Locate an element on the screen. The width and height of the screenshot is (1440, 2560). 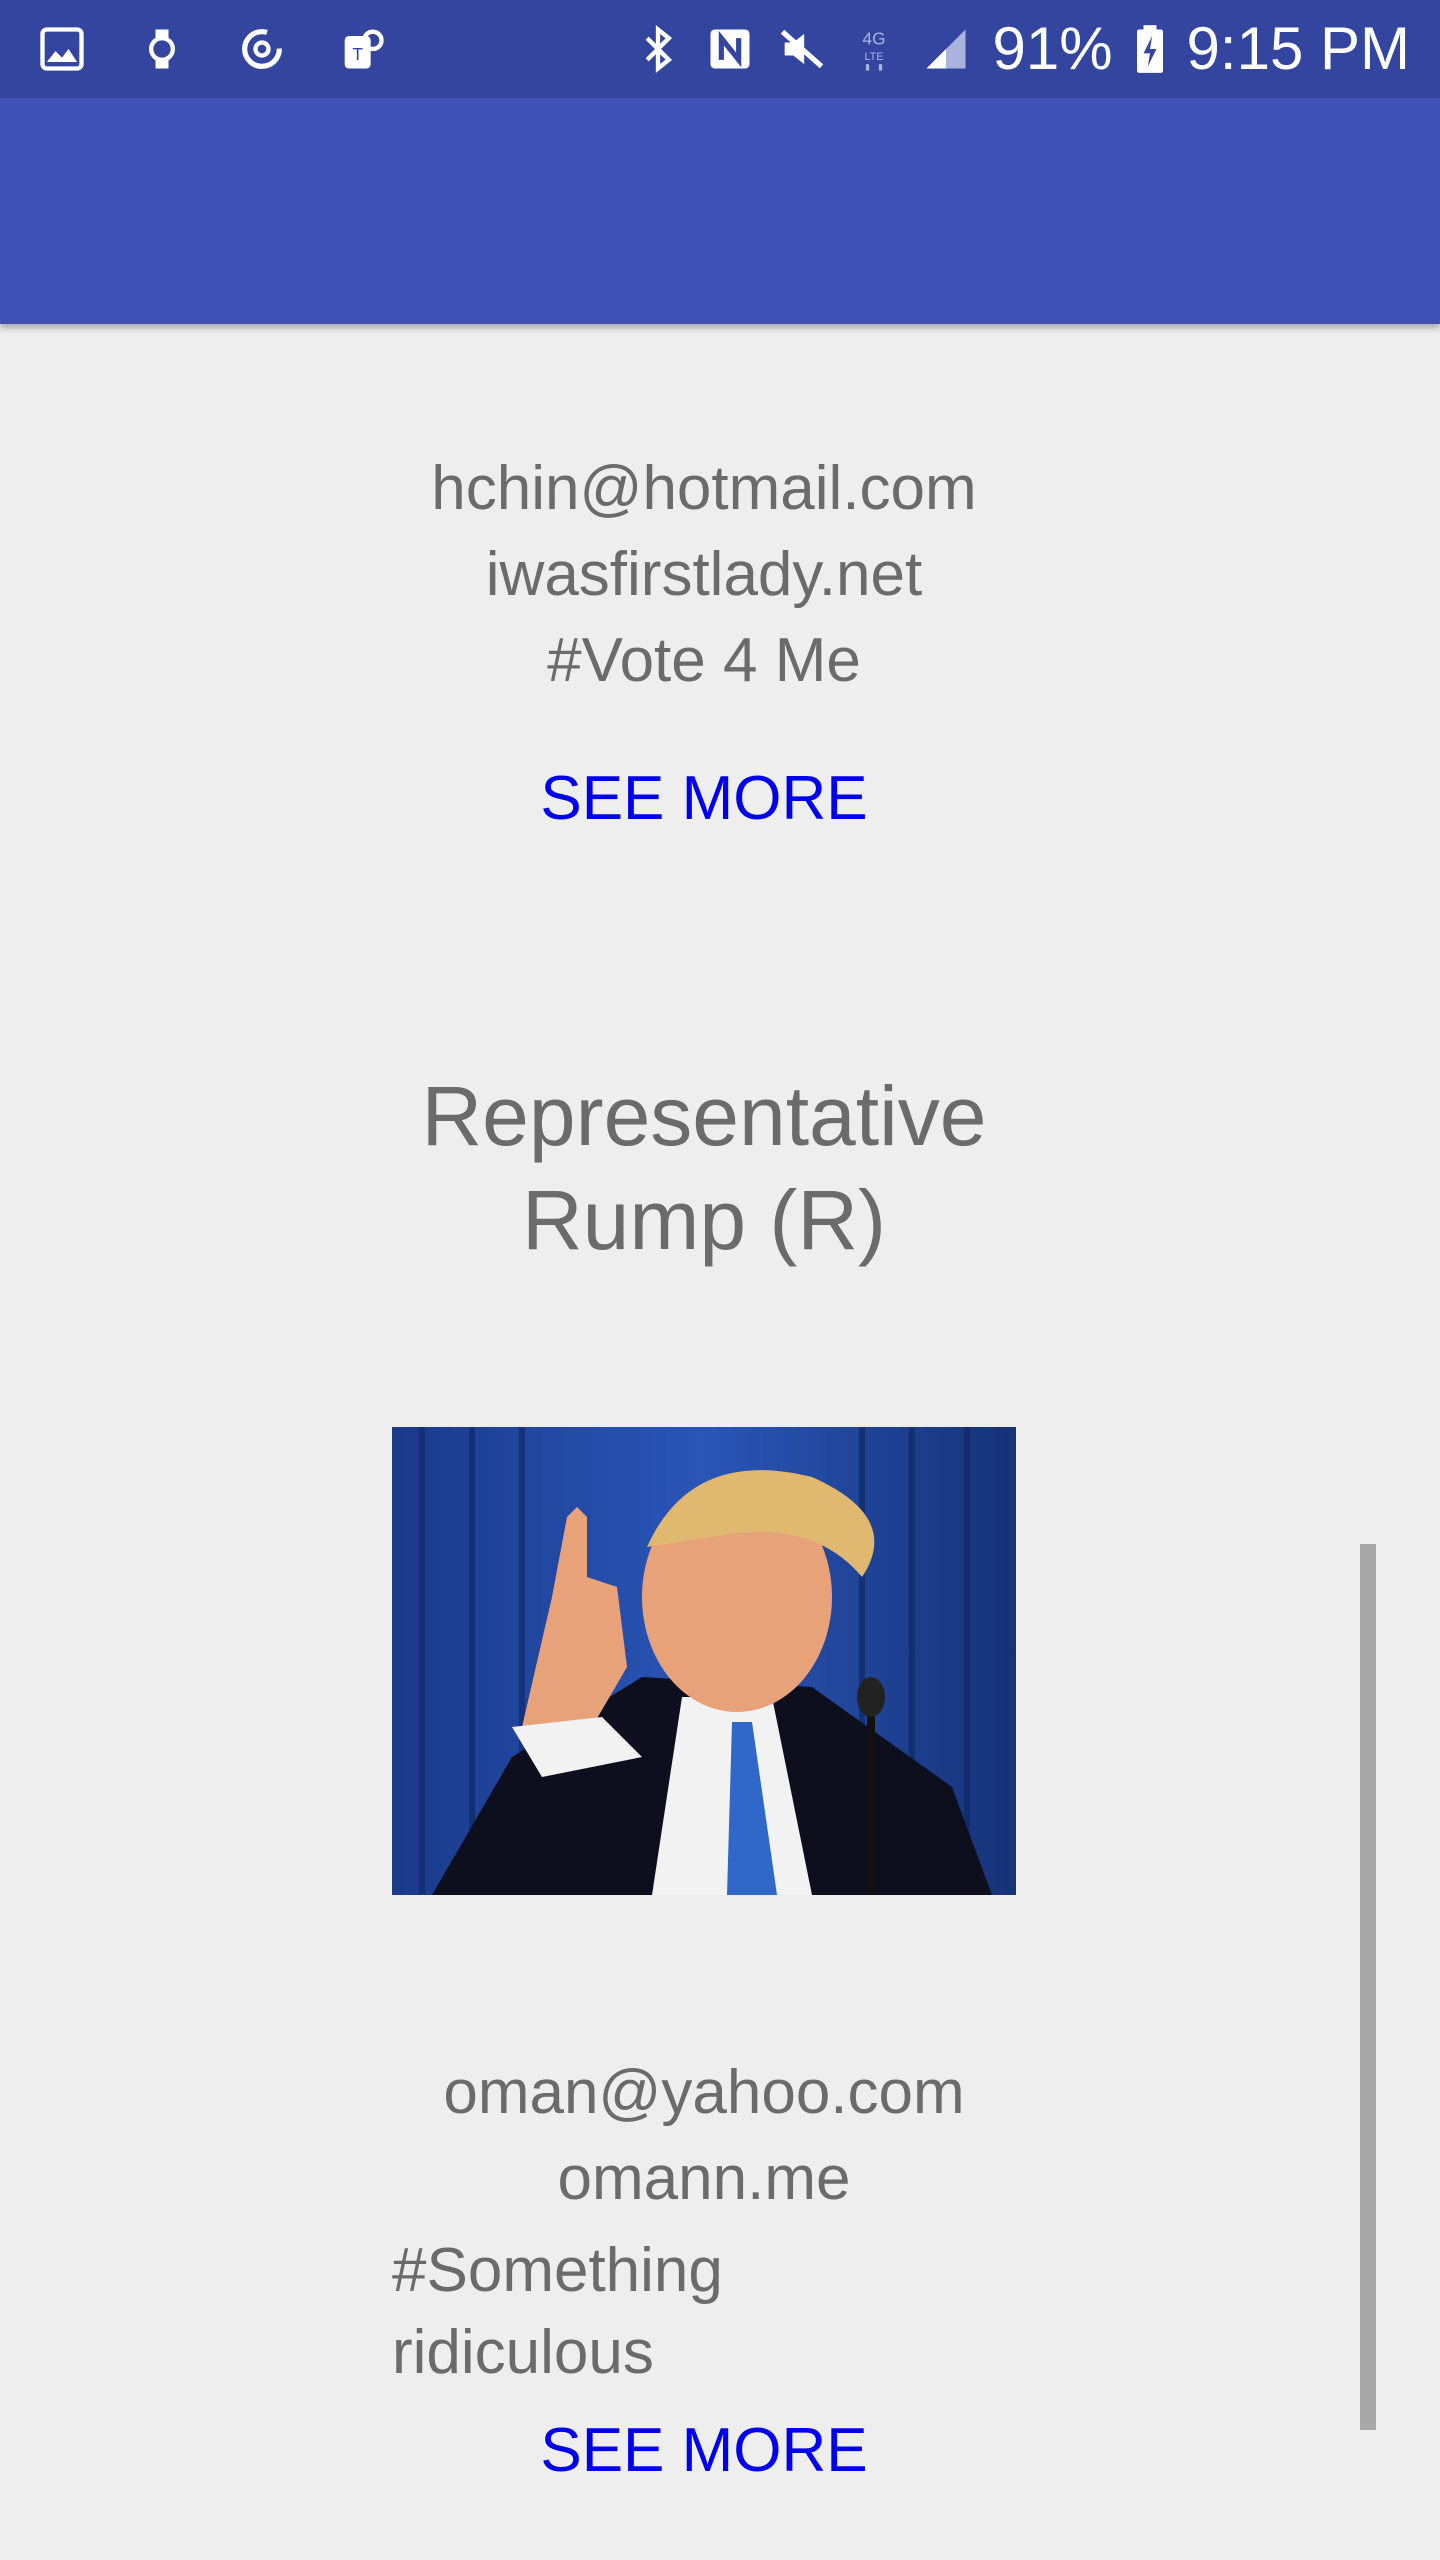
bluetooth-icon is located at coordinates (658, 49).